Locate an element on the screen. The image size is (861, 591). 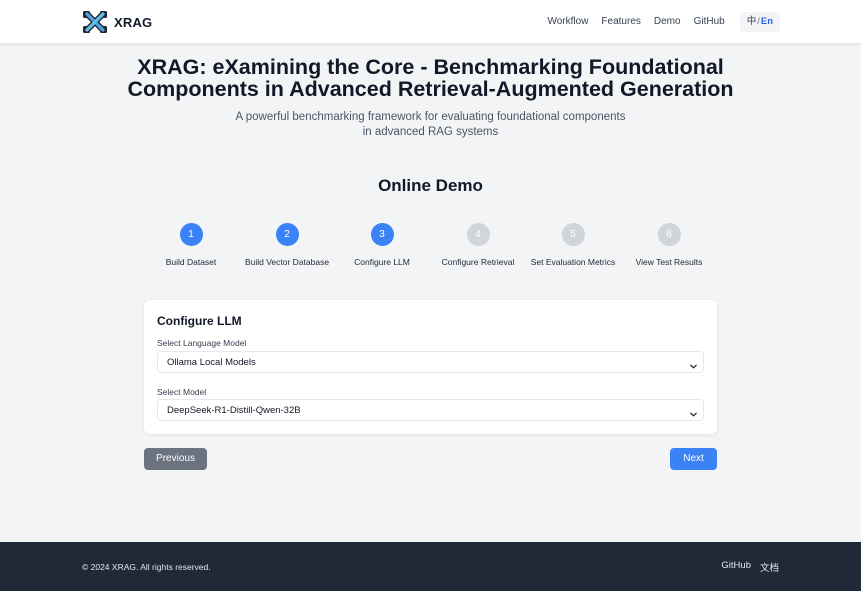
language-model-select: Ollama Local Models is located at coordinates (430, 362).